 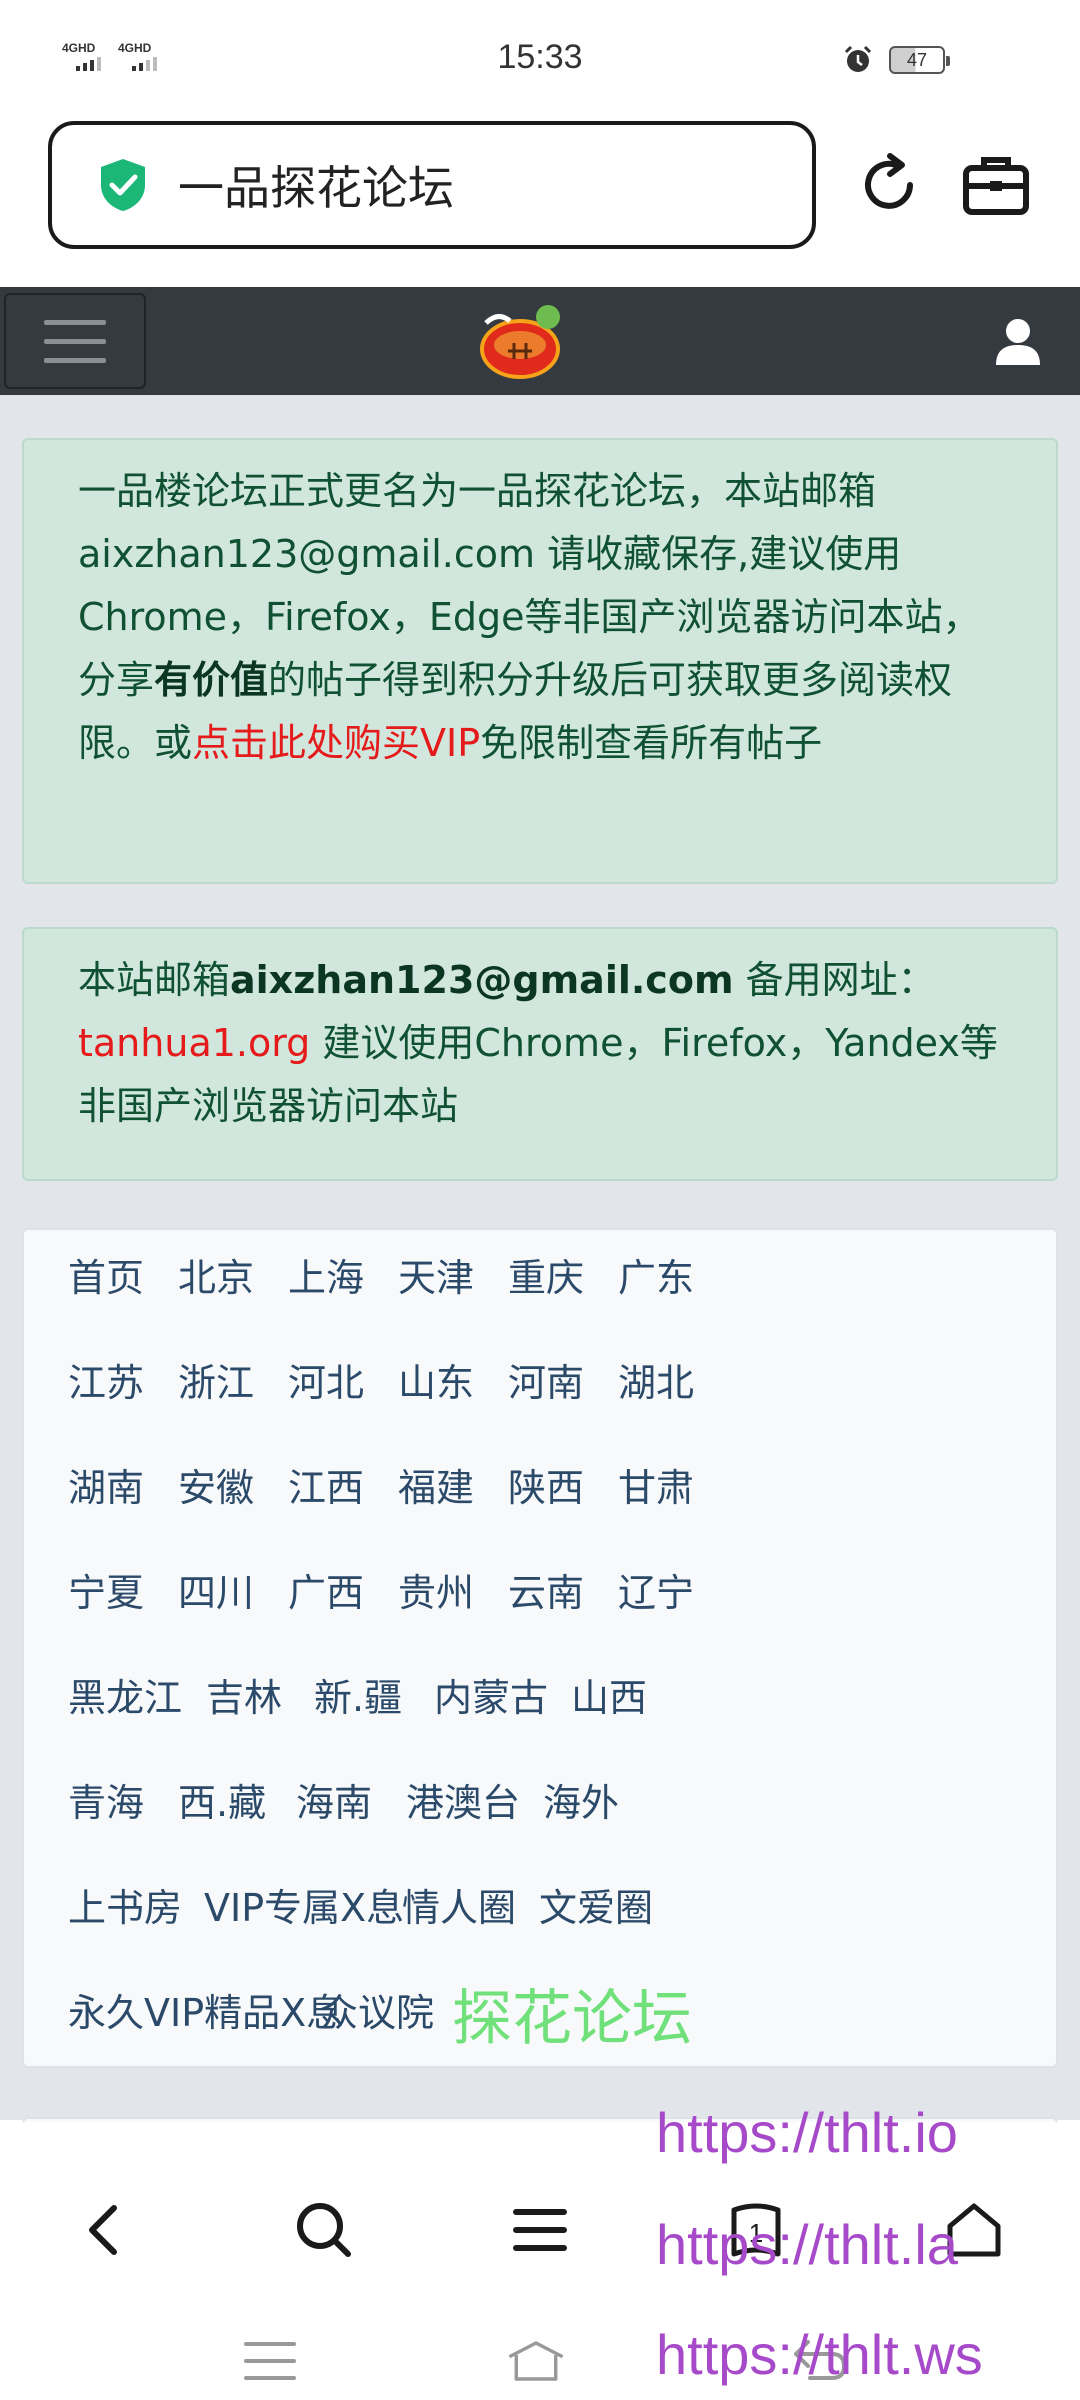 What do you see at coordinates (546, 1484) in the screenshot?
I see `region-link: 陕西` at bounding box center [546, 1484].